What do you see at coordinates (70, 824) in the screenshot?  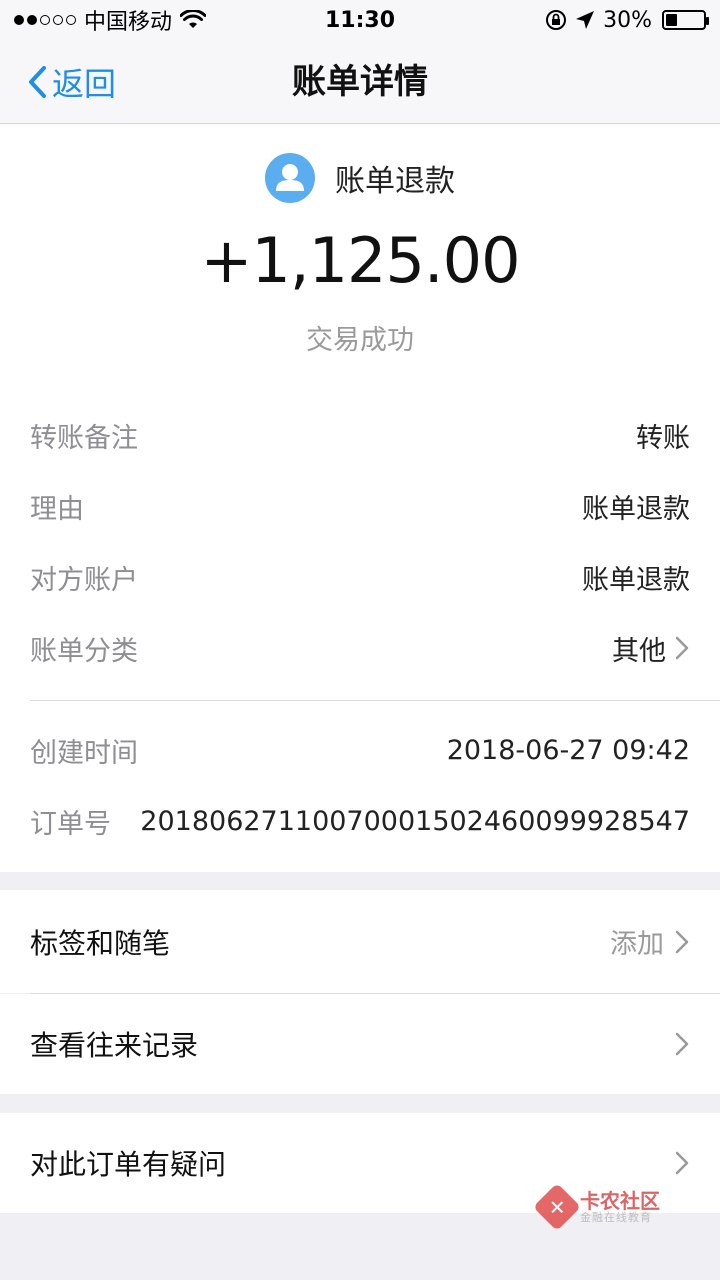 I see `meta-label: 订单号` at bounding box center [70, 824].